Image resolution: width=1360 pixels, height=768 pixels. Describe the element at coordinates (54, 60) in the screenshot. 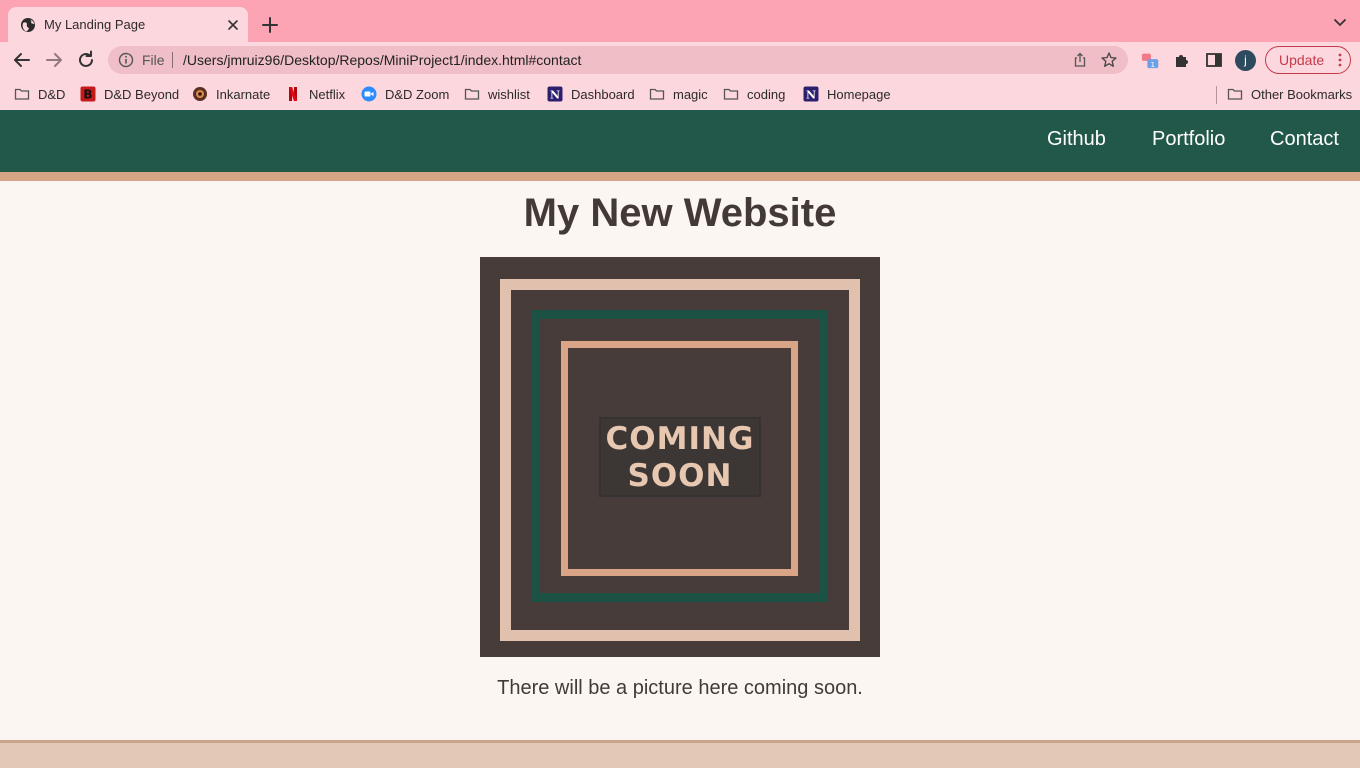

I see `forward-icon` at that location.